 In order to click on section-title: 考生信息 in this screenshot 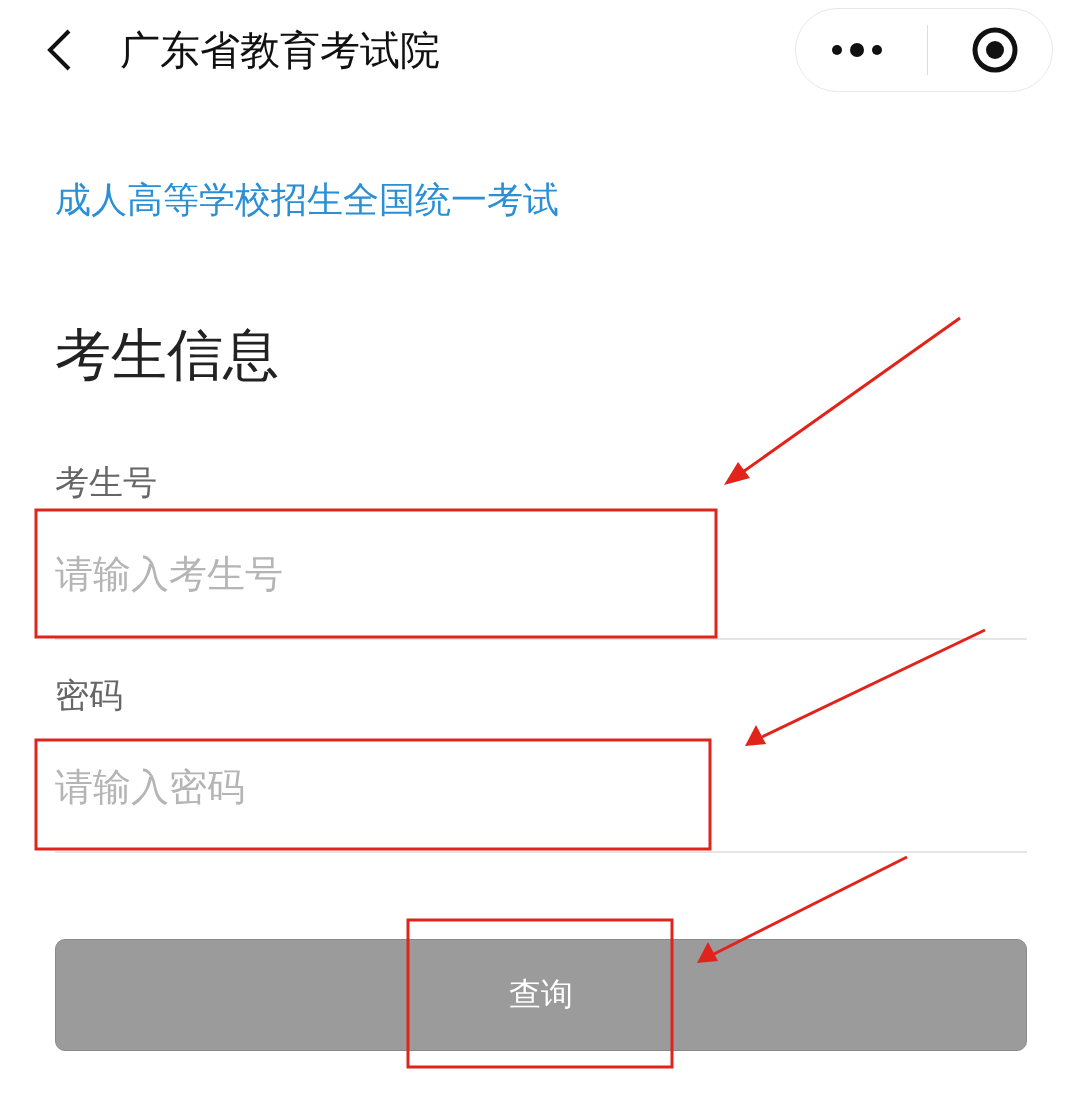, I will do `click(167, 355)`.